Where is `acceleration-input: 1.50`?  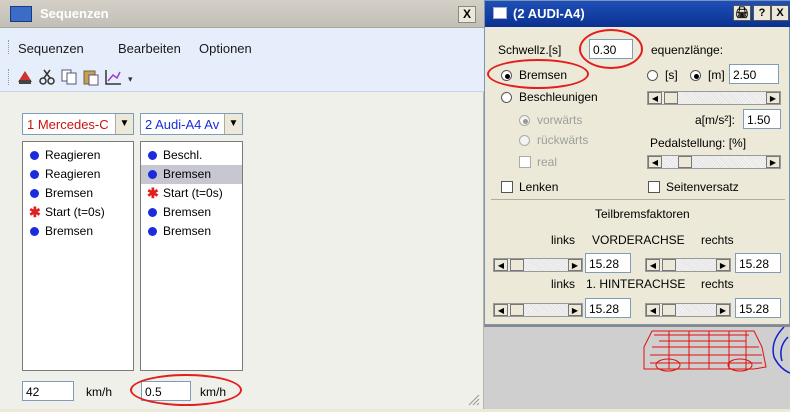
acceleration-input: 1.50 is located at coordinates (762, 119).